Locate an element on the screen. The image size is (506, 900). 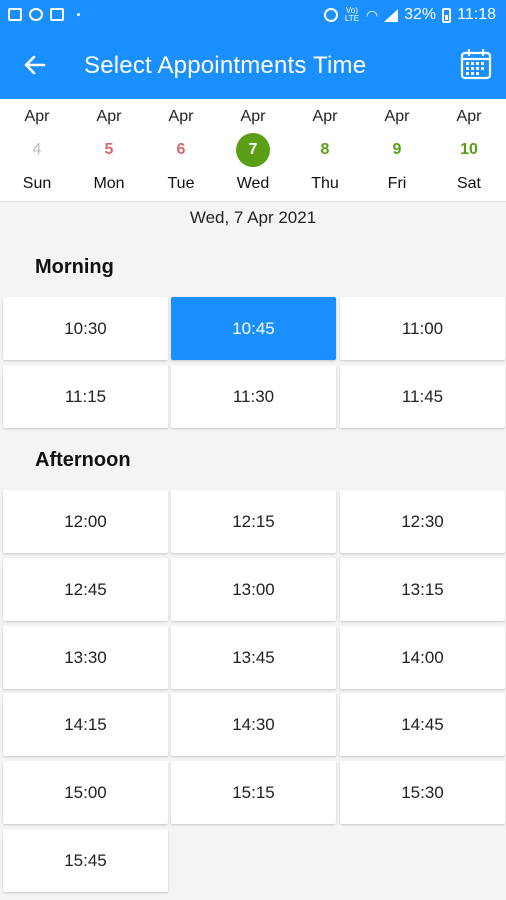
time-slot: 11:00 is located at coordinates (422, 328).